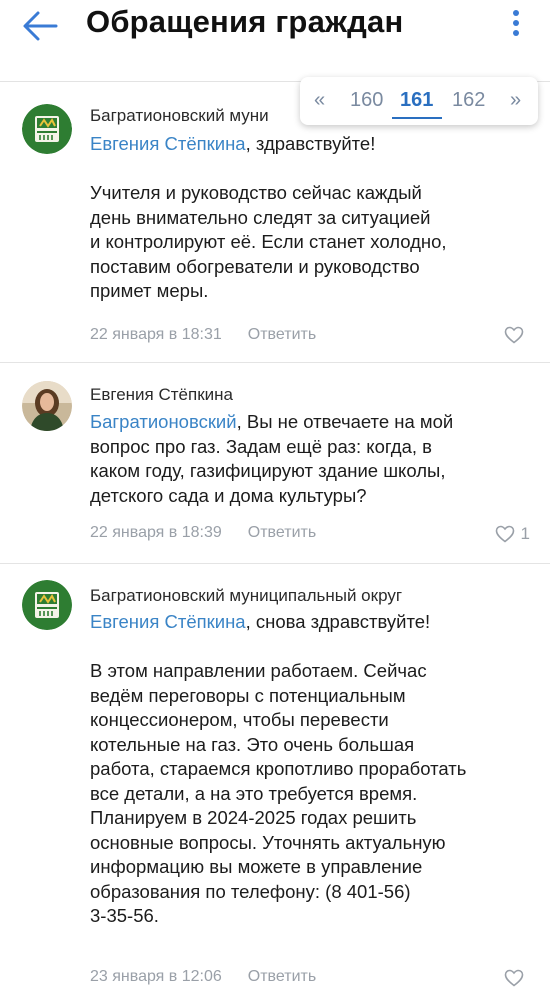 The width and height of the screenshot is (550, 1005). I want to click on like-count: 1, so click(525, 533).